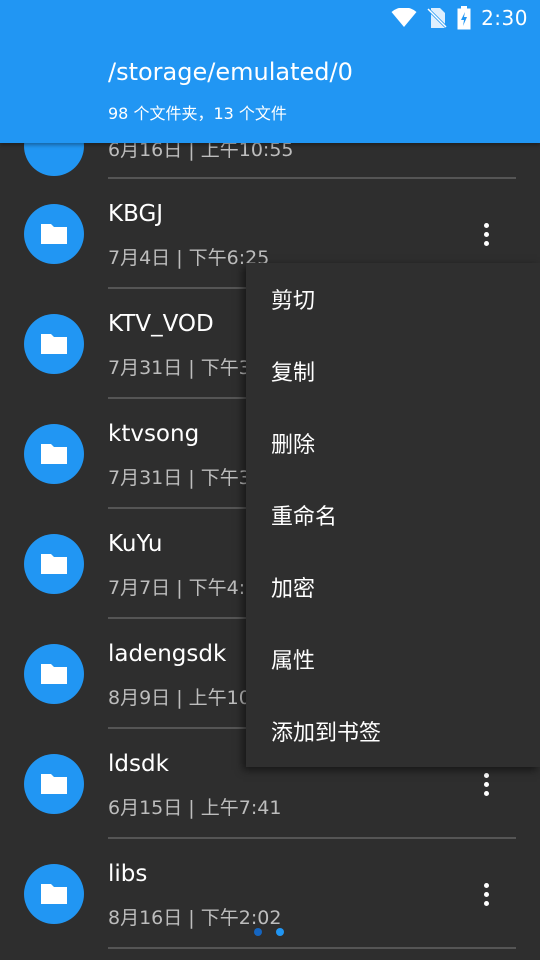  Describe the element at coordinates (195, 808) in the screenshot. I see `folder-meta: 6月15日 | 上午7:41` at that location.